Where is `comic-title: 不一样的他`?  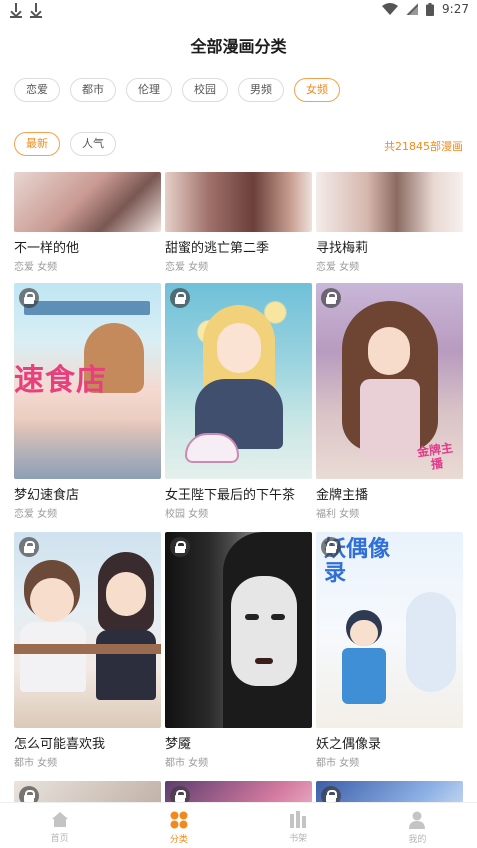 comic-title: 不一样的他 is located at coordinates (47, 248).